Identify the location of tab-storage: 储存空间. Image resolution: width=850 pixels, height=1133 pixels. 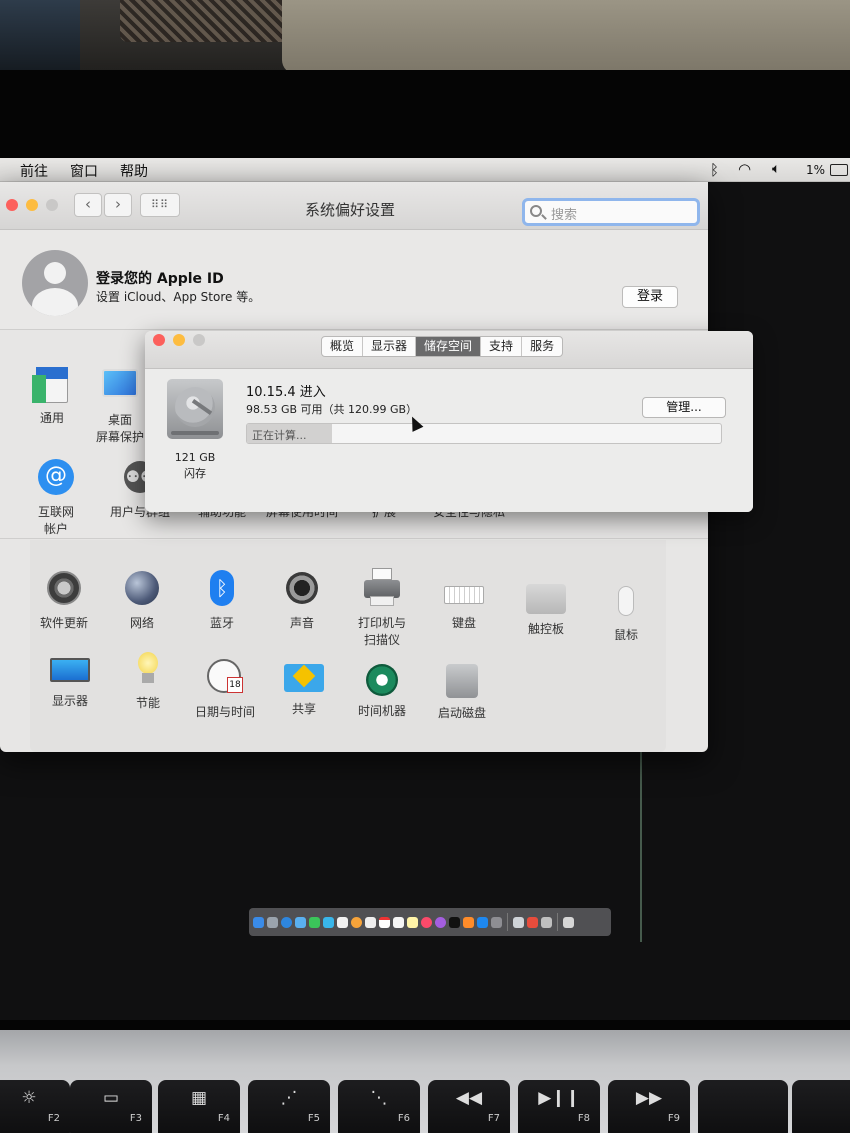
(449, 346).